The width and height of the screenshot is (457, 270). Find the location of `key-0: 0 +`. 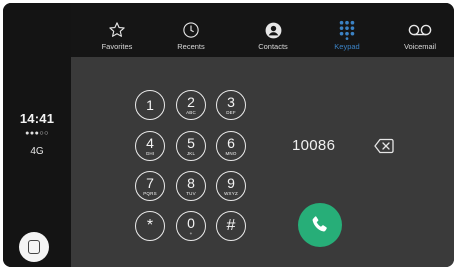

key-0: 0 + is located at coordinates (191, 226).